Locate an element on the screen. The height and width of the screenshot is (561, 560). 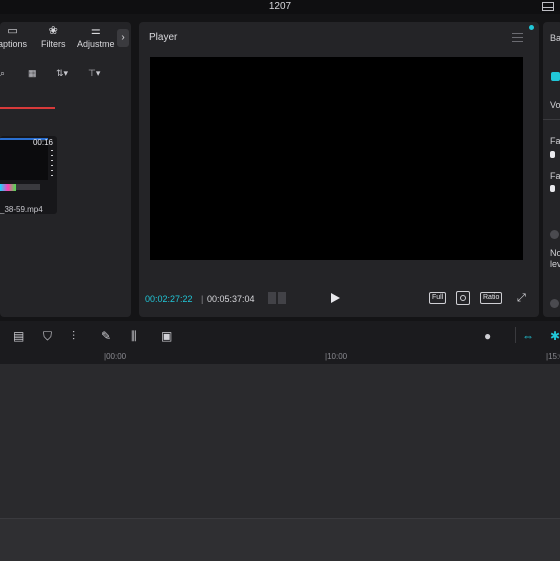
ruler-tick: |00:00 is located at coordinates (115, 356).